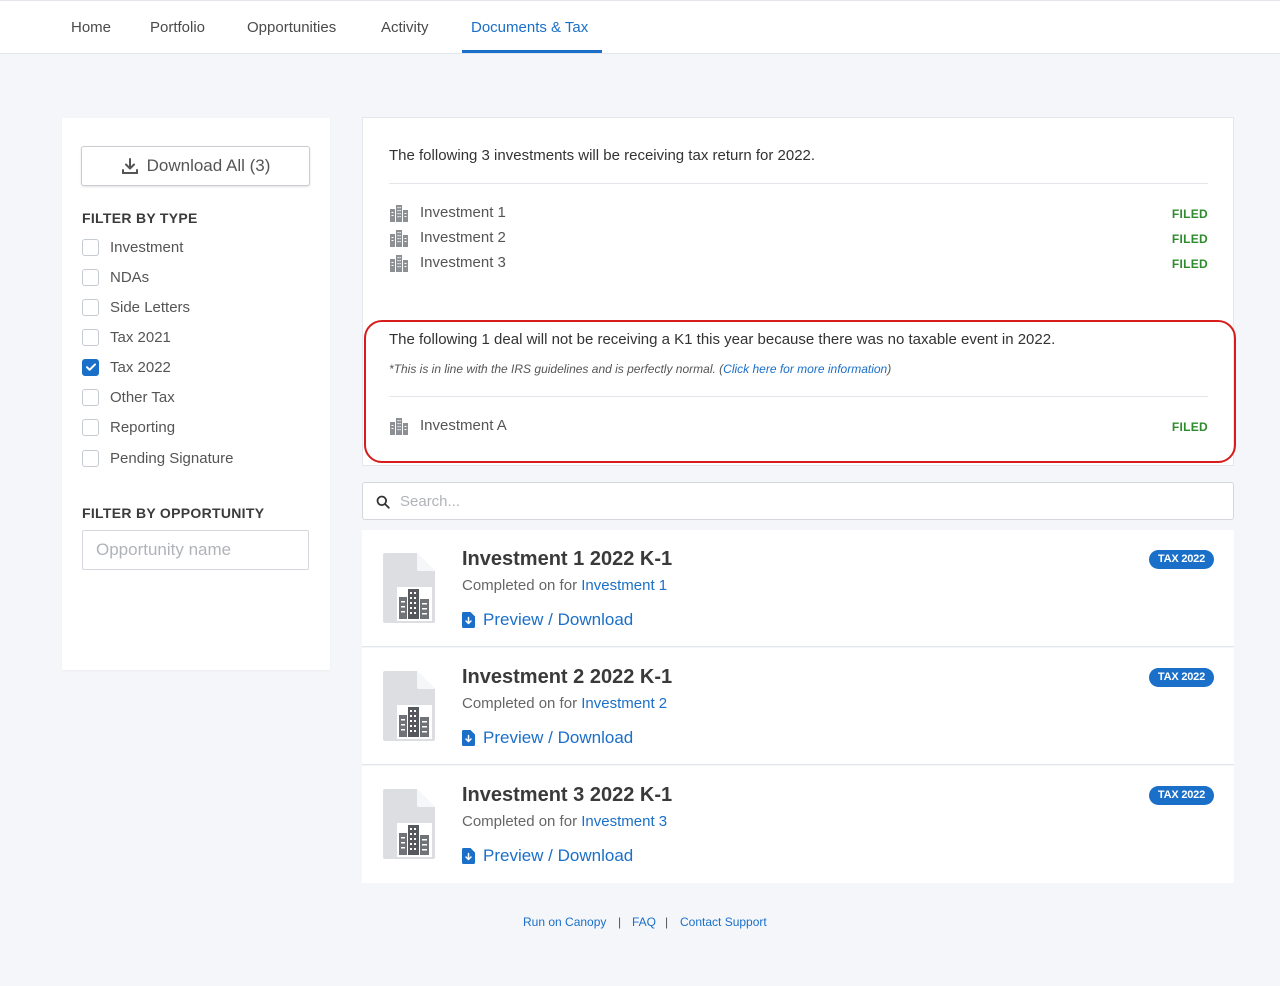 The image size is (1280, 986). I want to click on faq-link: FAQ, so click(644, 922).